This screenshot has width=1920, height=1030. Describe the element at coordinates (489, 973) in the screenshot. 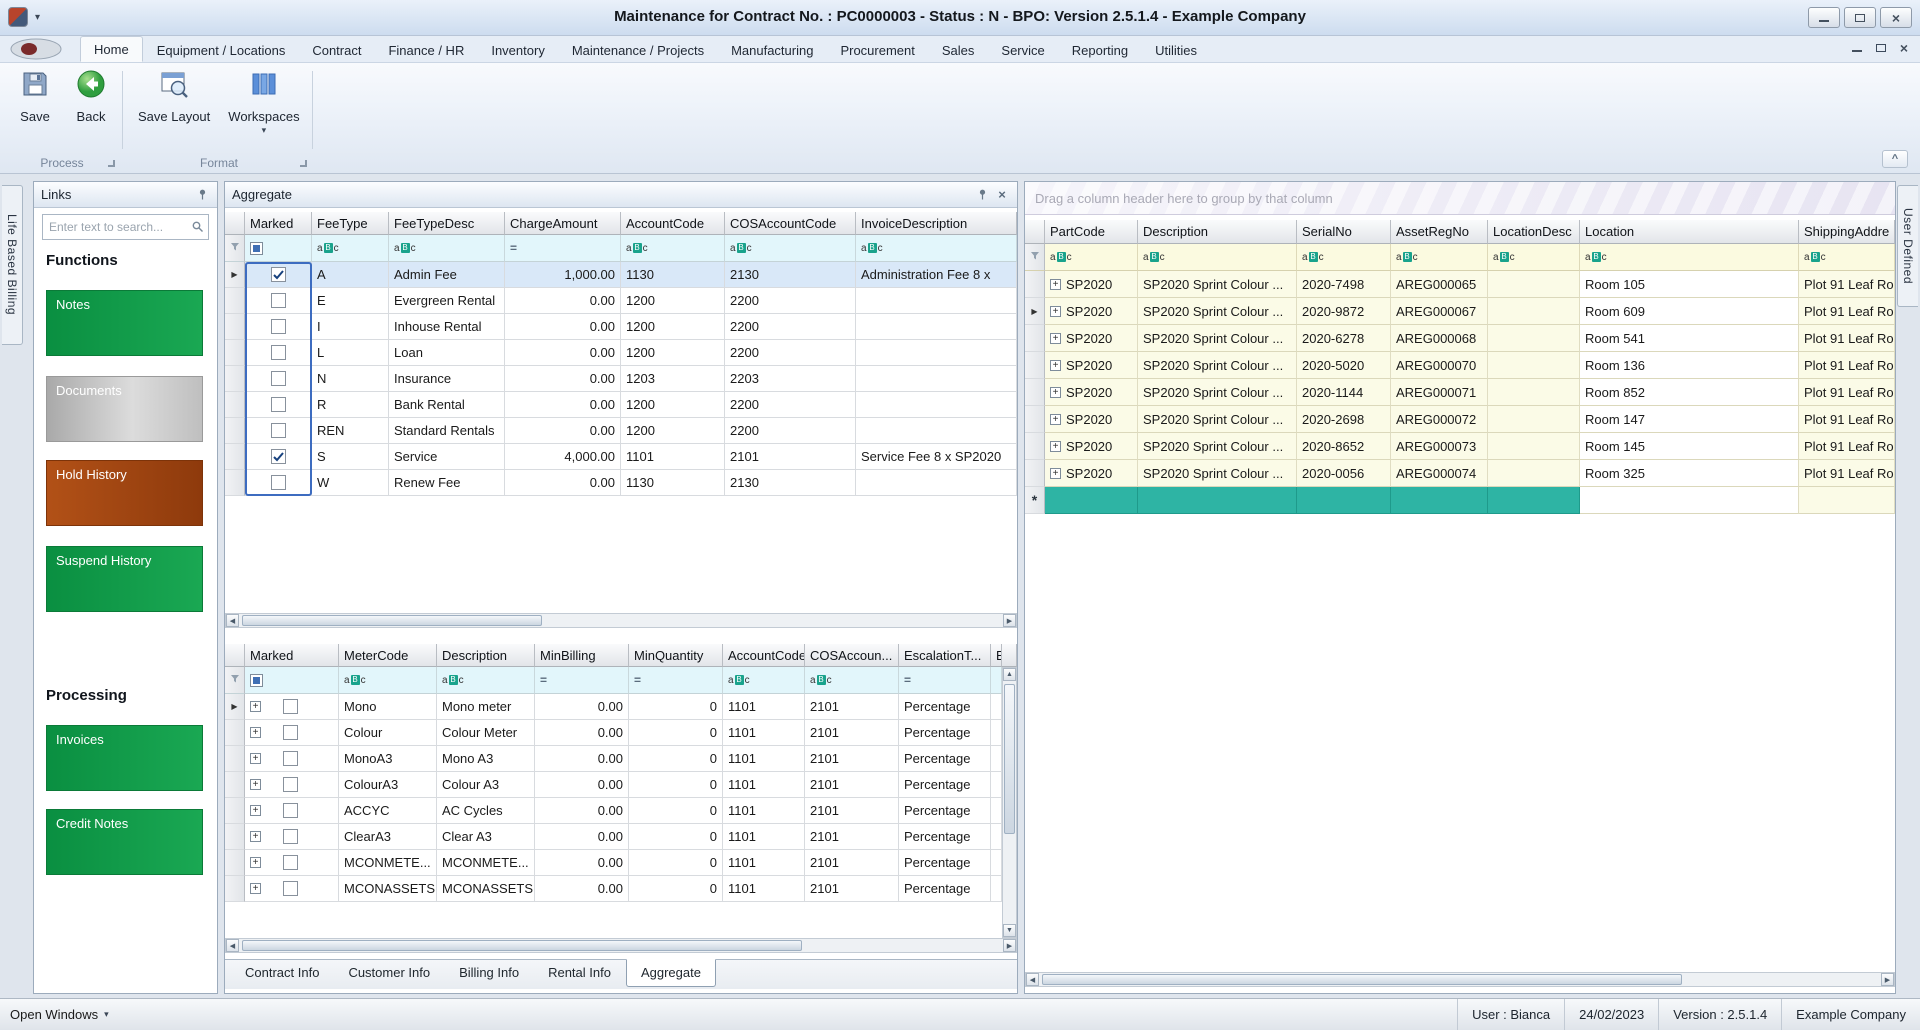

I see `tab-billing-info: Billing Info` at that location.